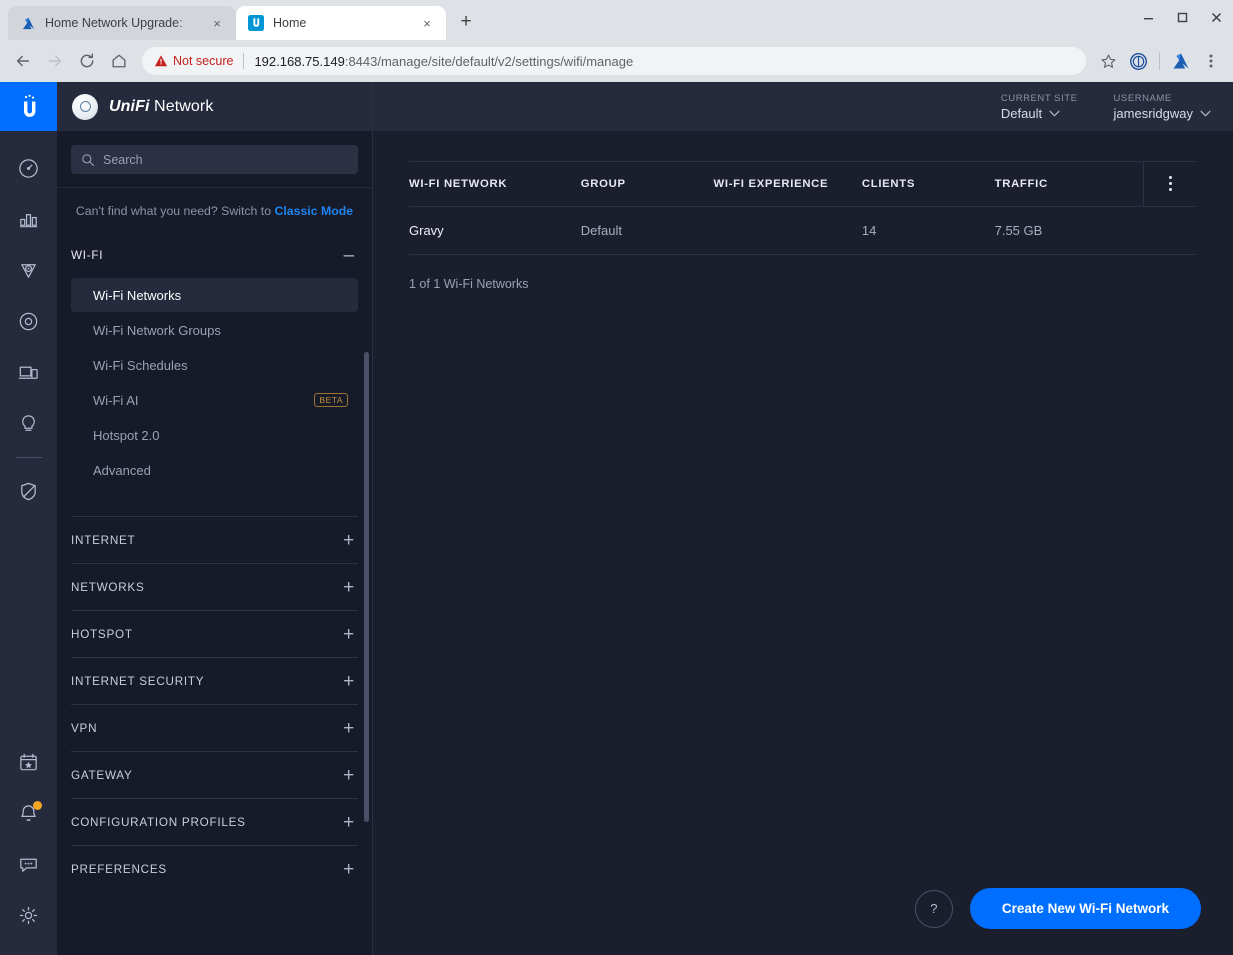 The width and height of the screenshot is (1233, 955). What do you see at coordinates (1085, 908) in the screenshot?
I see `create-new-wifi-network-button: Create New Wi-Fi Network` at bounding box center [1085, 908].